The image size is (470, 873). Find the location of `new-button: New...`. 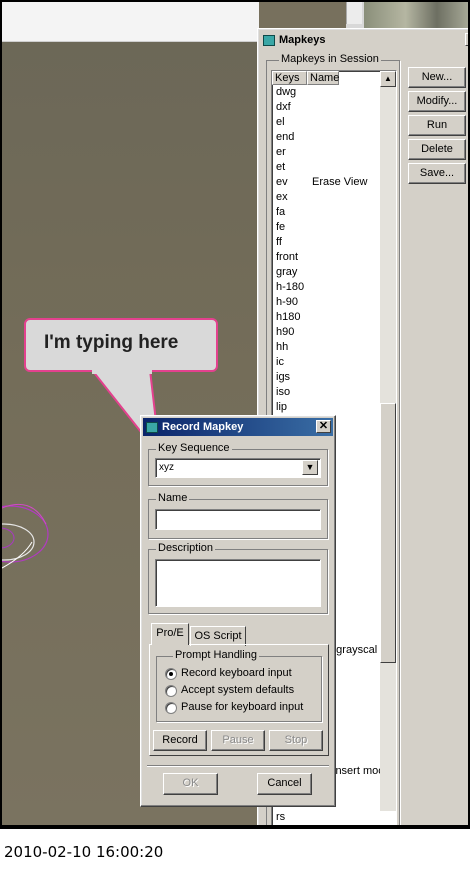

new-button: New... is located at coordinates (437, 77).